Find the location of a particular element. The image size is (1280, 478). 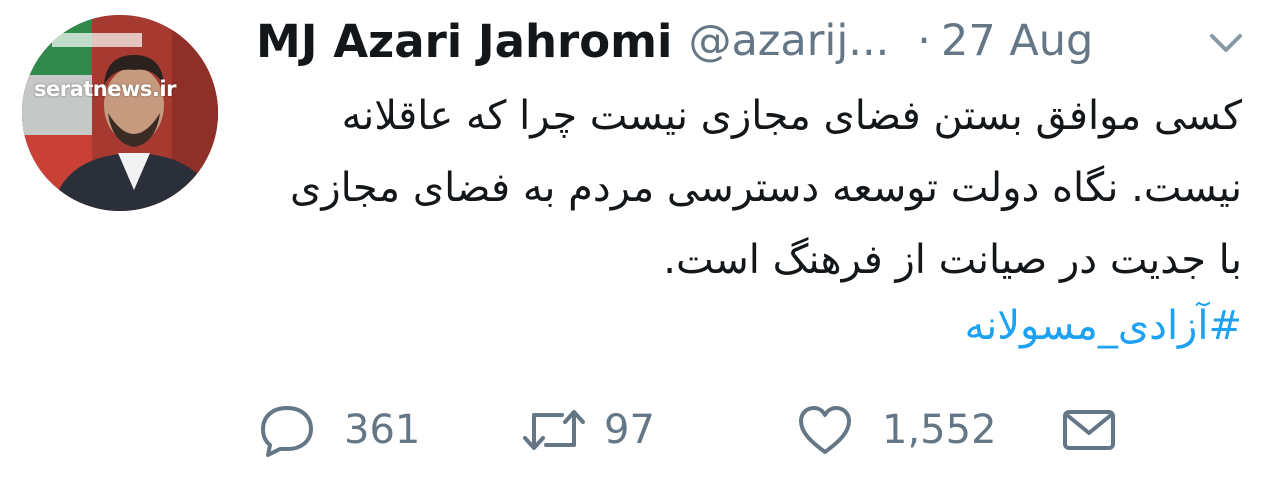

like-button: 1,552 is located at coordinates (896, 430).